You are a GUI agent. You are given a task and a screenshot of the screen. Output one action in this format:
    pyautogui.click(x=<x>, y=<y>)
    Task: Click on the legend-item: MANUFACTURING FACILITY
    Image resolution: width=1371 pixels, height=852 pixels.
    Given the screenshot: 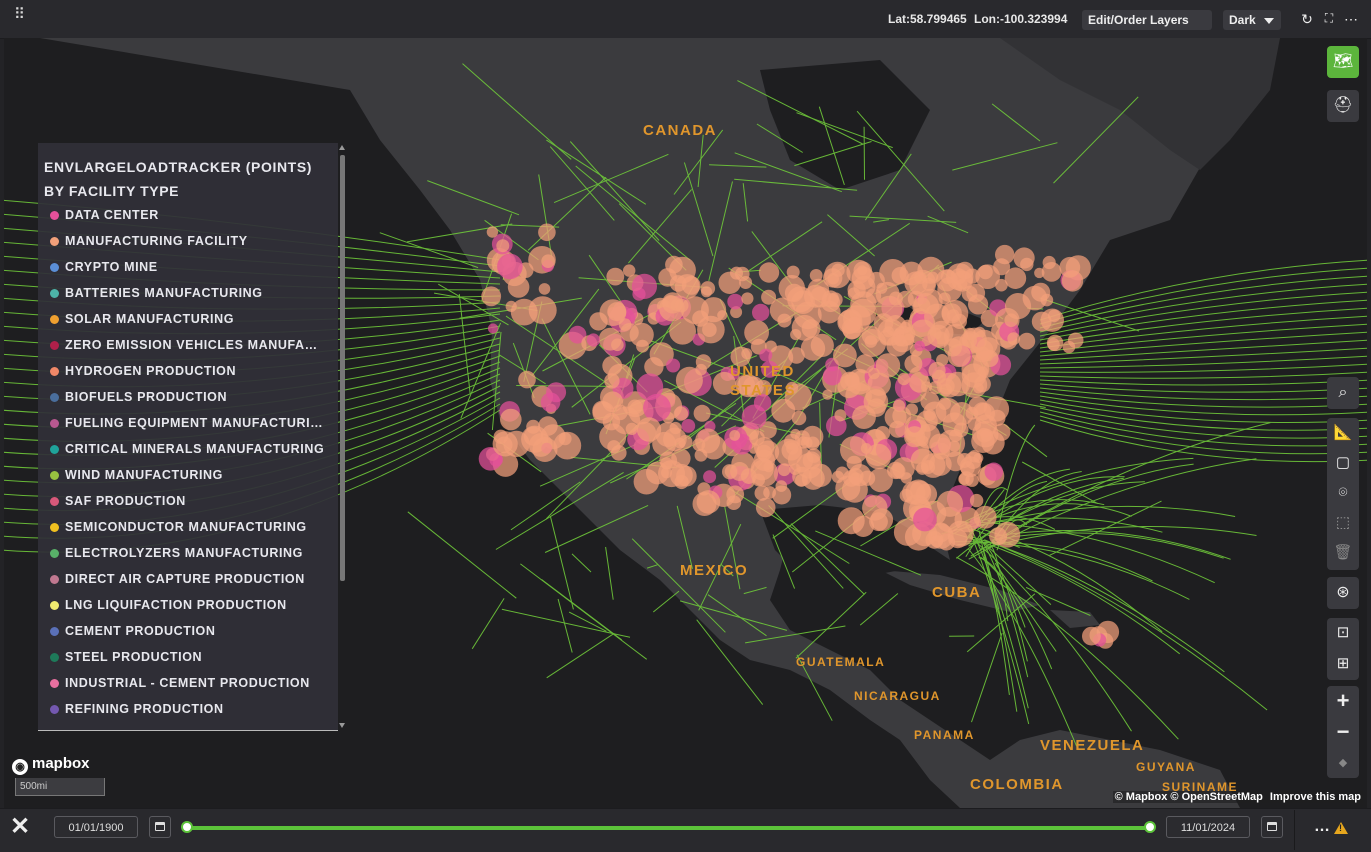 What is the action you would take?
    pyautogui.click(x=187, y=241)
    